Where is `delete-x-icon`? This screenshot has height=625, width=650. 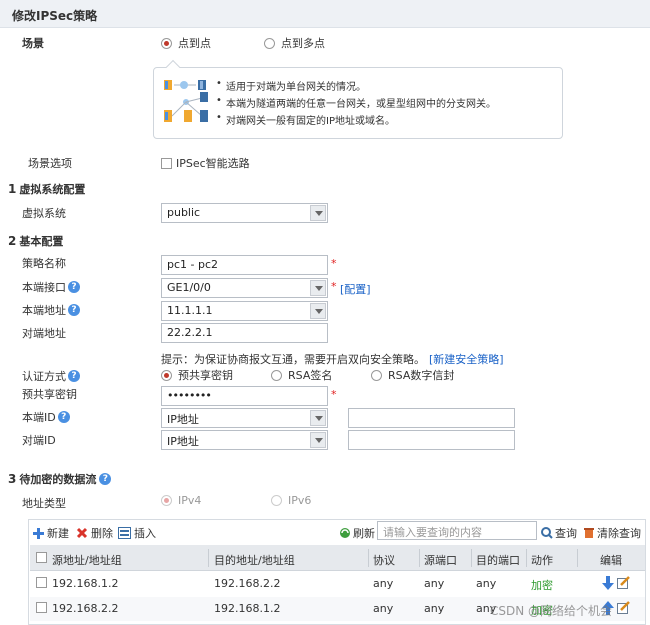 delete-x-icon is located at coordinates (82, 533).